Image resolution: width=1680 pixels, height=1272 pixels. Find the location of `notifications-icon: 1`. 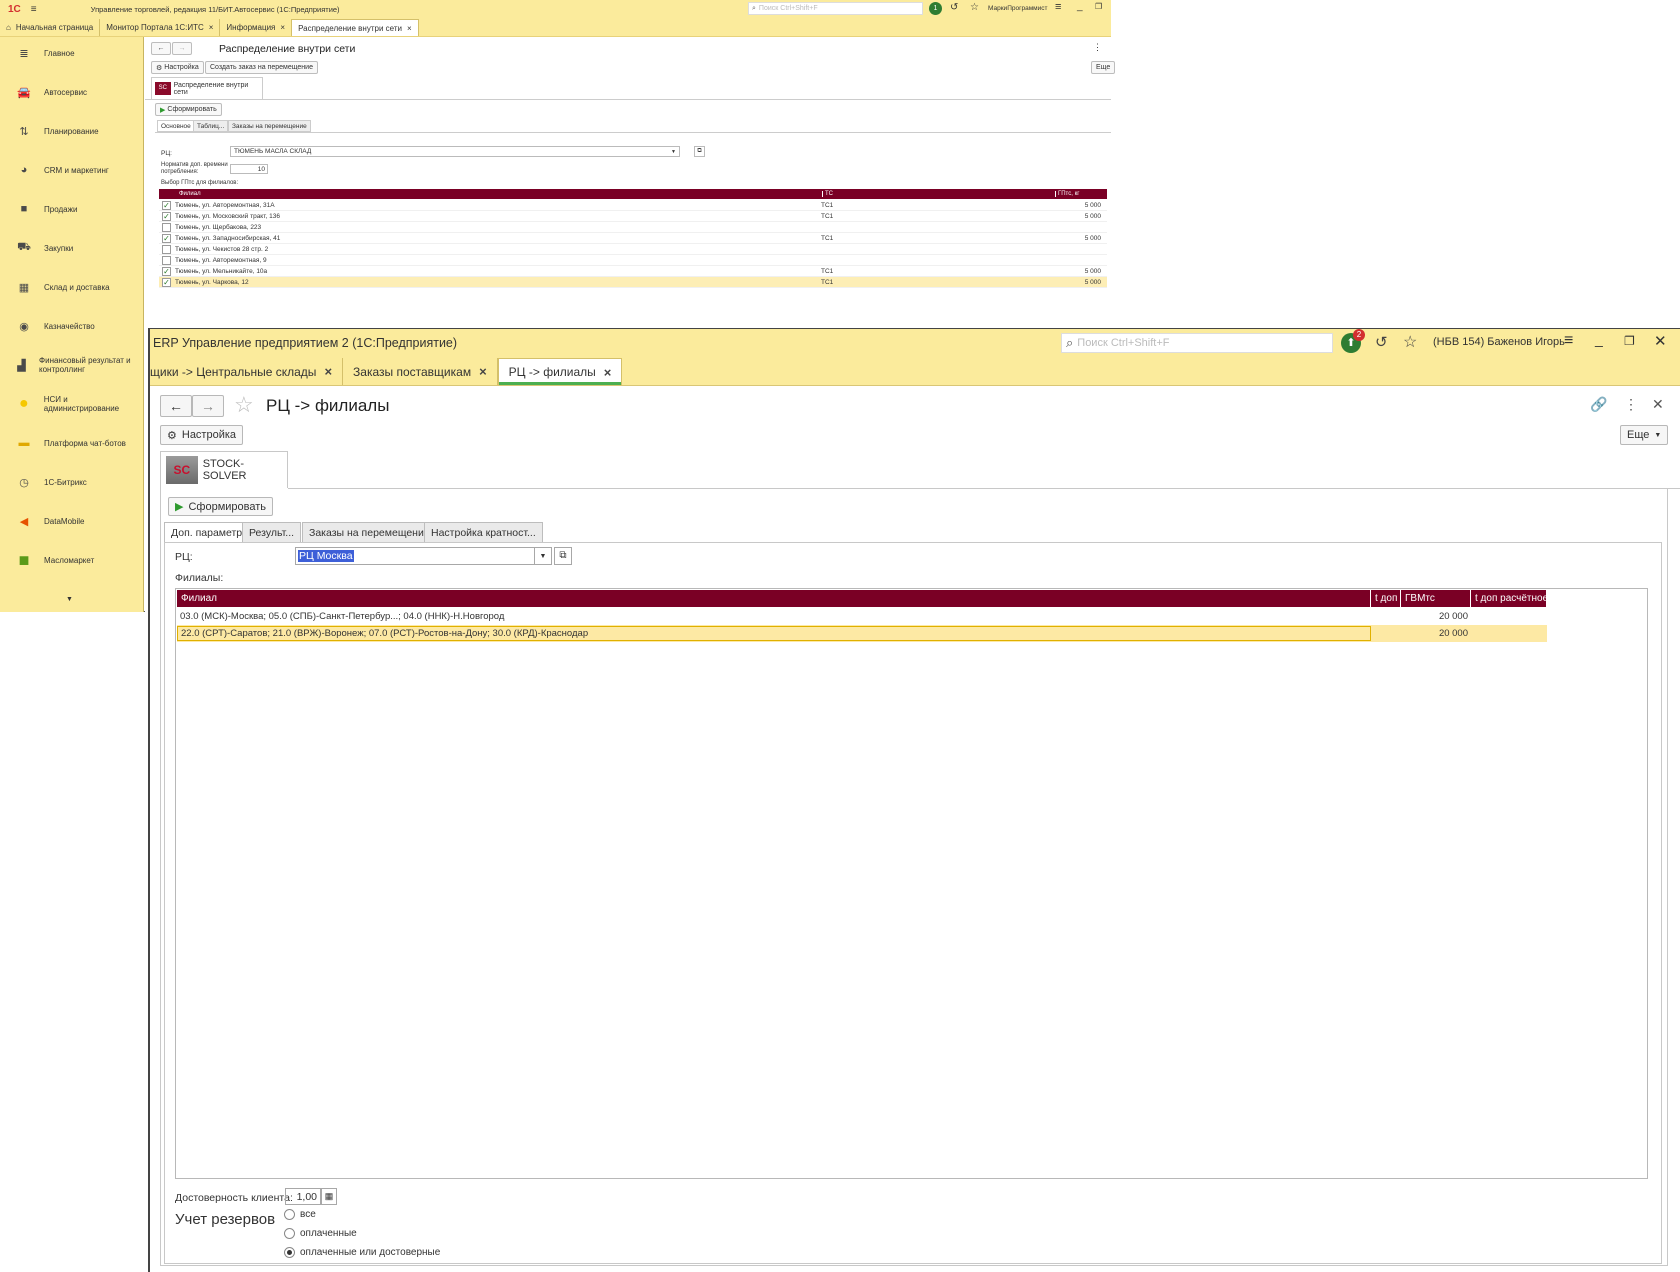

notifications-icon: 1 is located at coordinates (935, 8).